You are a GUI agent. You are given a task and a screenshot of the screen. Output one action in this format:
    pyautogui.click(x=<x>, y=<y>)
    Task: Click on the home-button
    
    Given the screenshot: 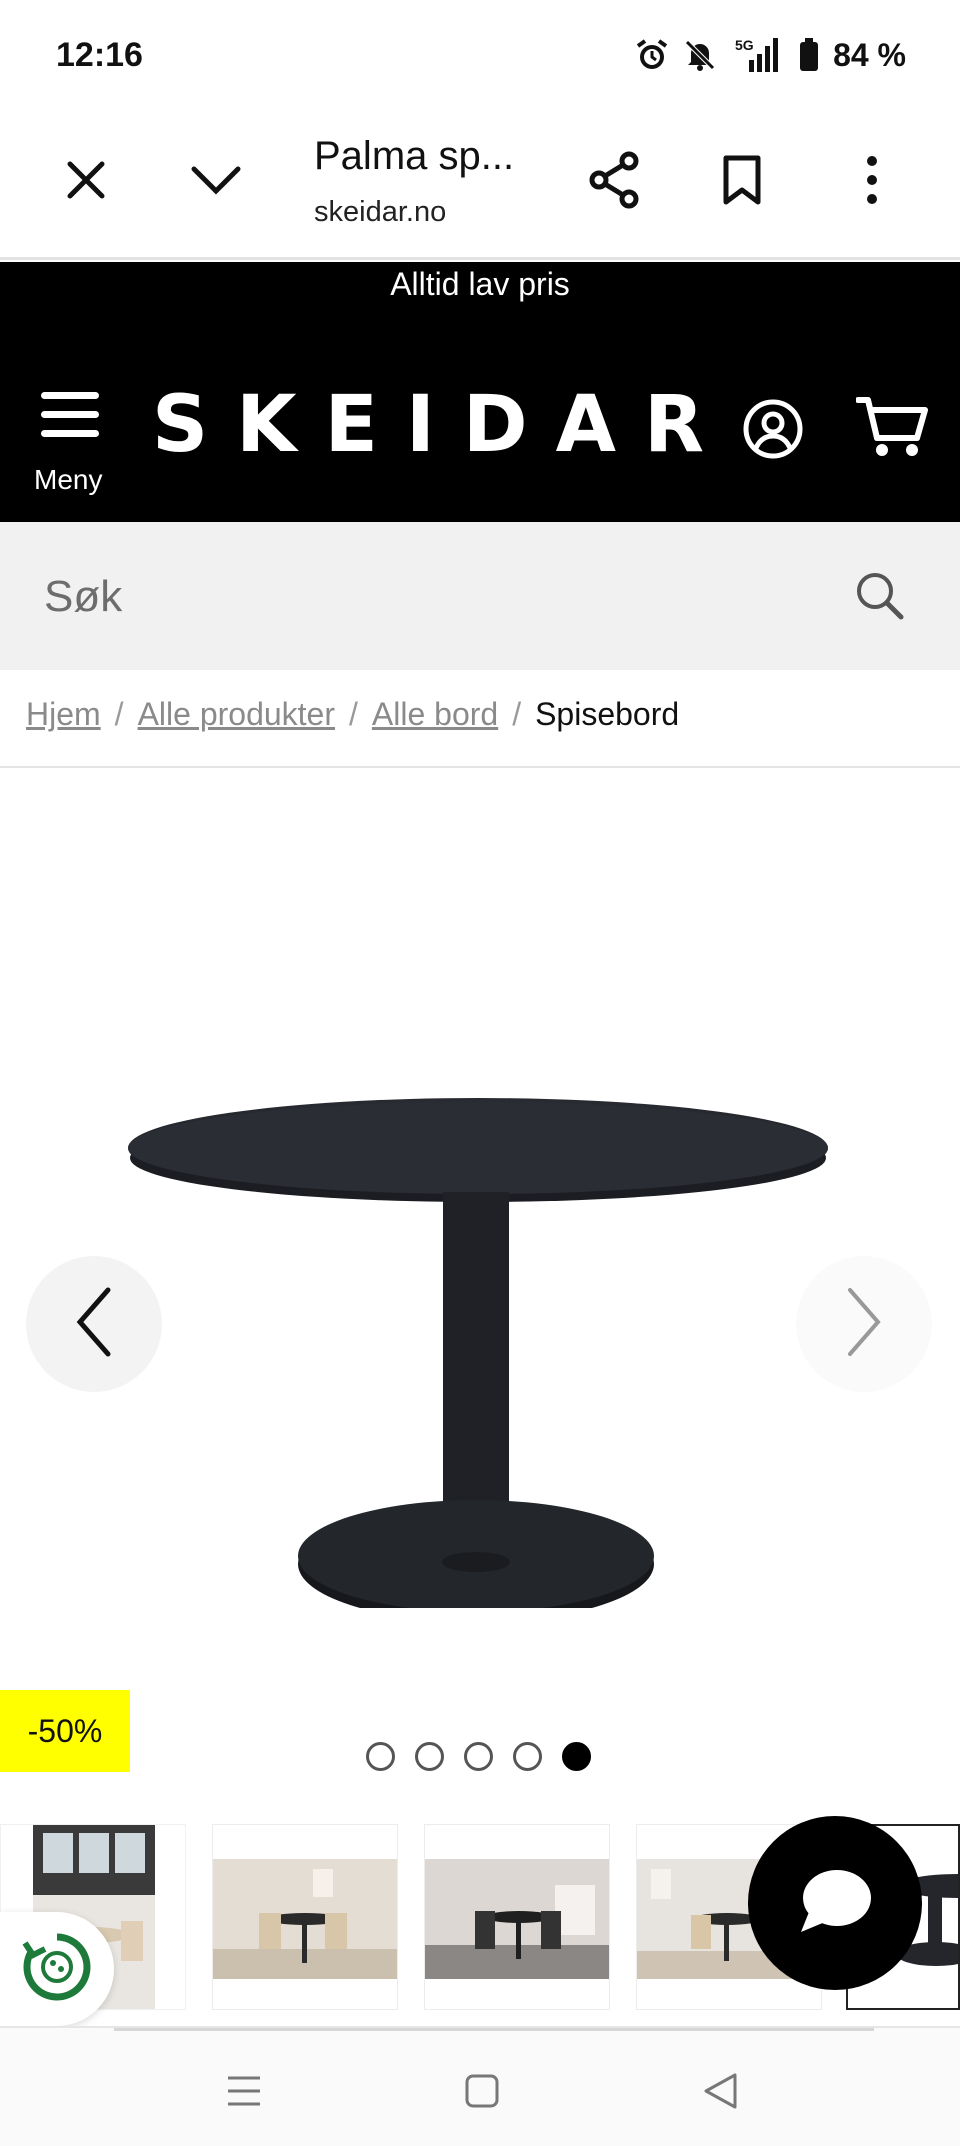 What is the action you would take?
    pyautogui.click(x=482, y=2093)
    